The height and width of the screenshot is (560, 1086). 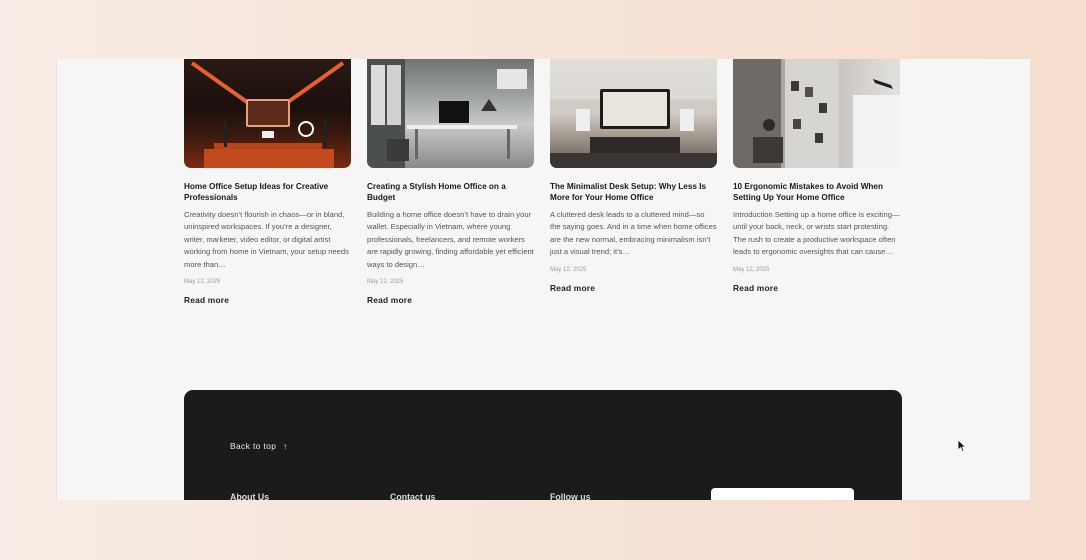 I want to click on footer-heading-follow: Follow us, so click(x=570, y=496).